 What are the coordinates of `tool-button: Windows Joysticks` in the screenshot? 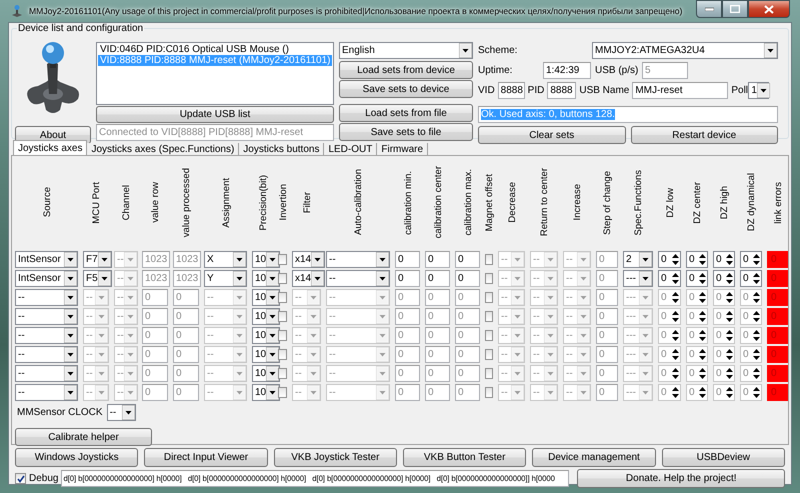 It's located at (76, 457).